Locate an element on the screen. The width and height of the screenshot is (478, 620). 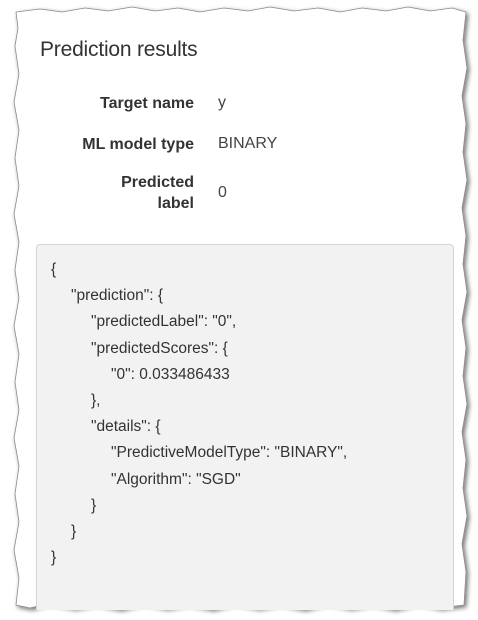
predicted-label-label-line1: Predicted is located at coordinates (157, 182).